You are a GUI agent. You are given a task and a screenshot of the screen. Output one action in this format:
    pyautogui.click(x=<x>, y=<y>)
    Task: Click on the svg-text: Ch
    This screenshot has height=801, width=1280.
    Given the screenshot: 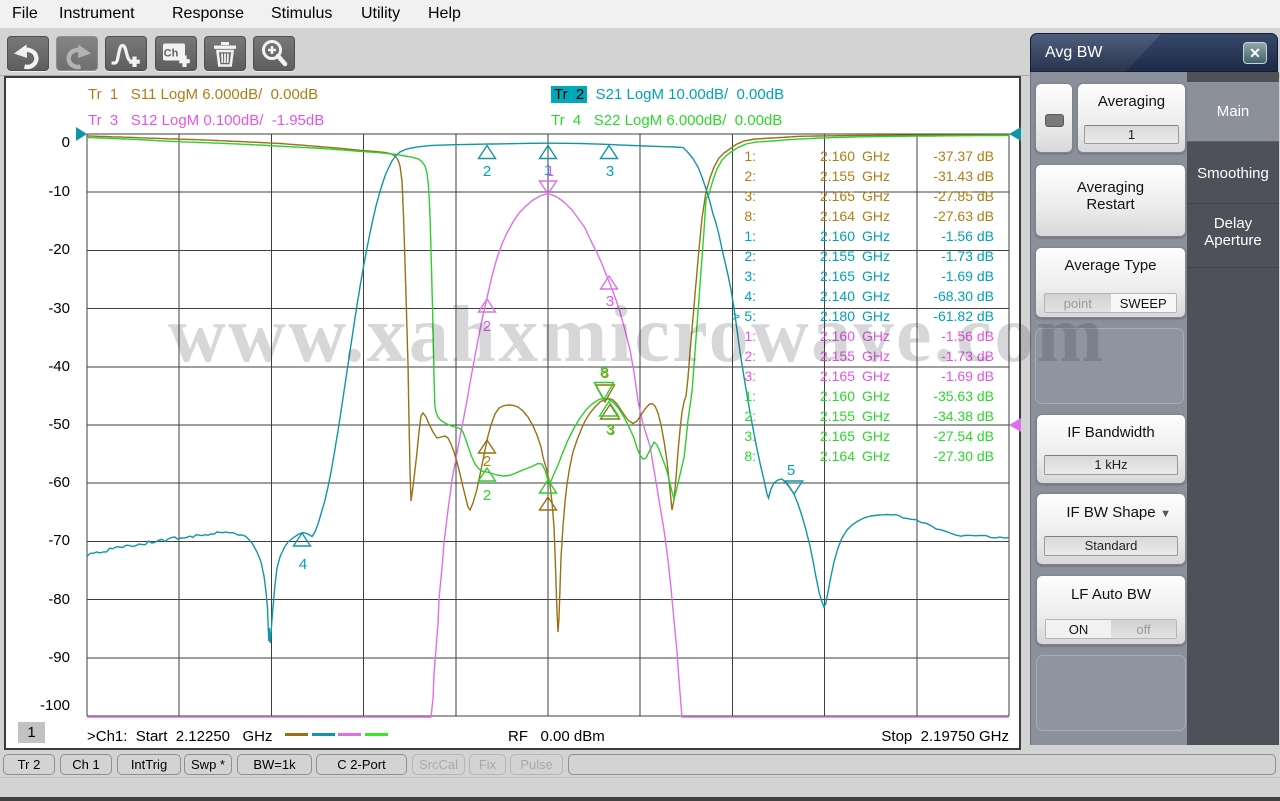 What is the action you would take?
    pyautogui.click(x=171, y=54)
    